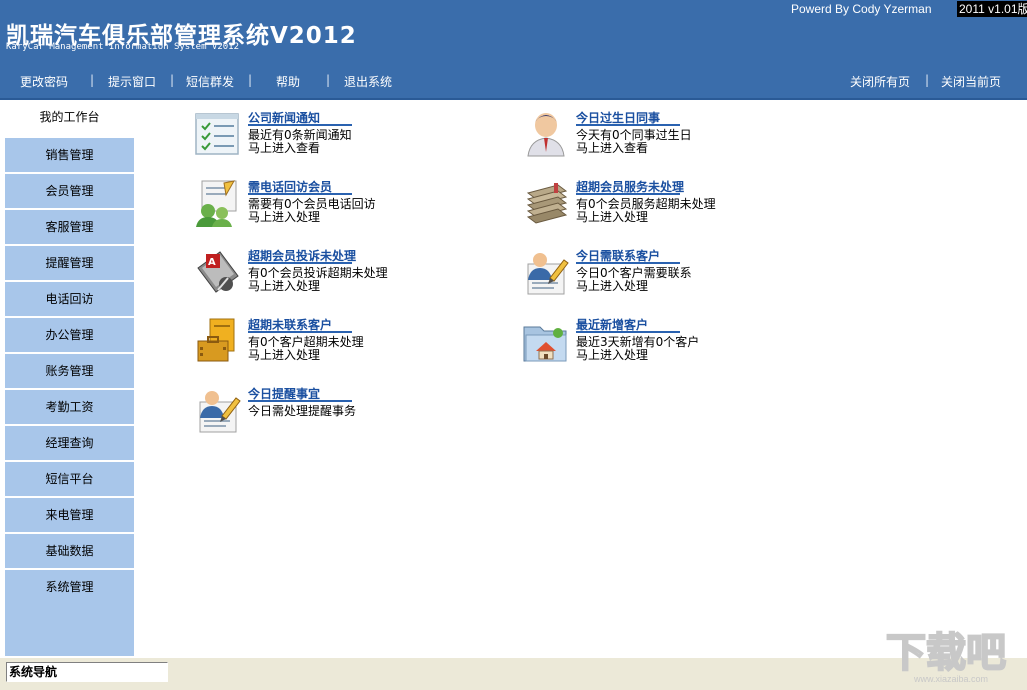 The image size is (1027, 690). What do you see at coordinates (344, 279) in the screenshot?
I see `task-overdue-complaints: A 超期会员投诉未处理 有0个会员投诉超期未处理 马上进入处理` at bounding box center [344, 279].